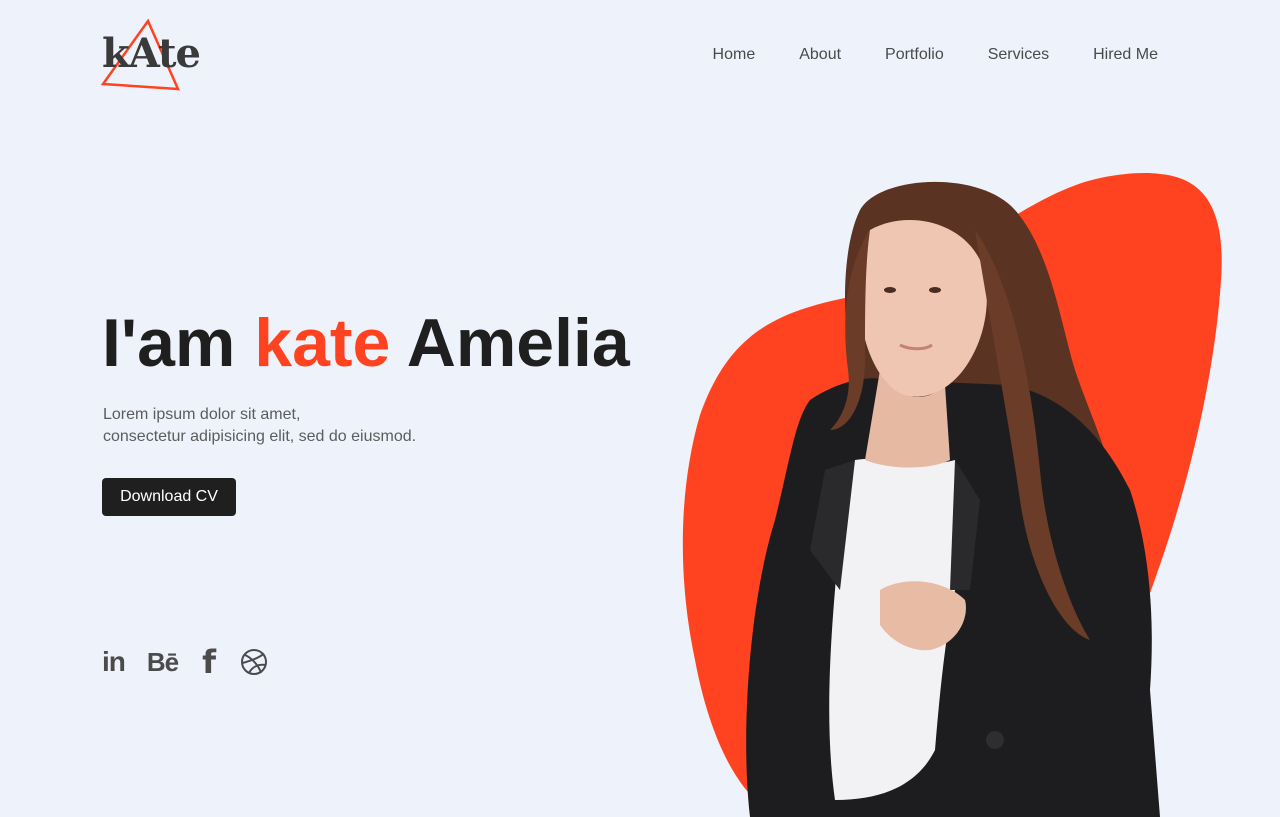 The image size is (1280, 817). What do you see at coordinates (209, 662) in the screenshot?
I see `facebook-icon: f` at bounding box center [209, 662].